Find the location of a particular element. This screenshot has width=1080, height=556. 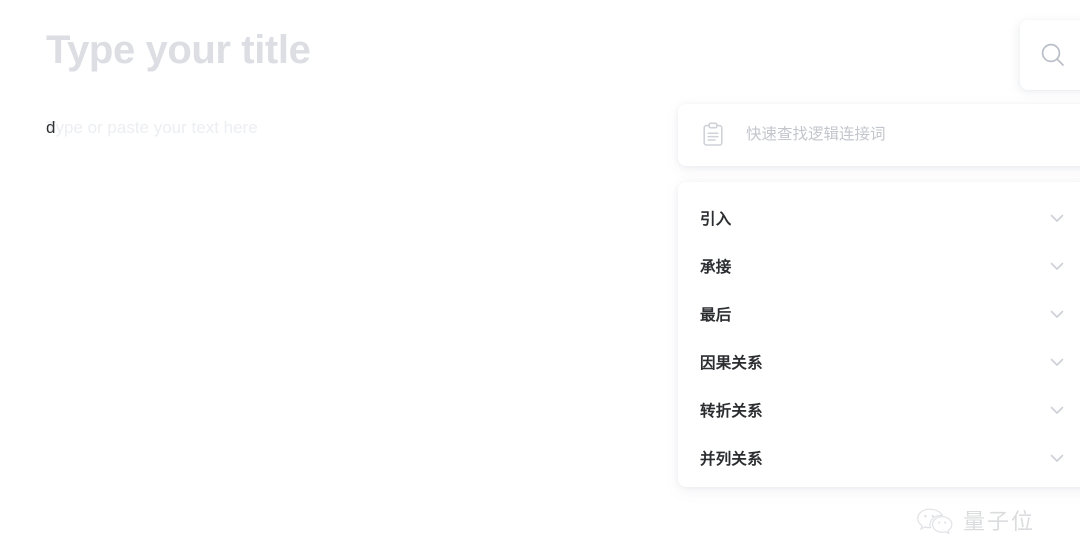

list-item: 承接 is located at coordinates (879, 268).